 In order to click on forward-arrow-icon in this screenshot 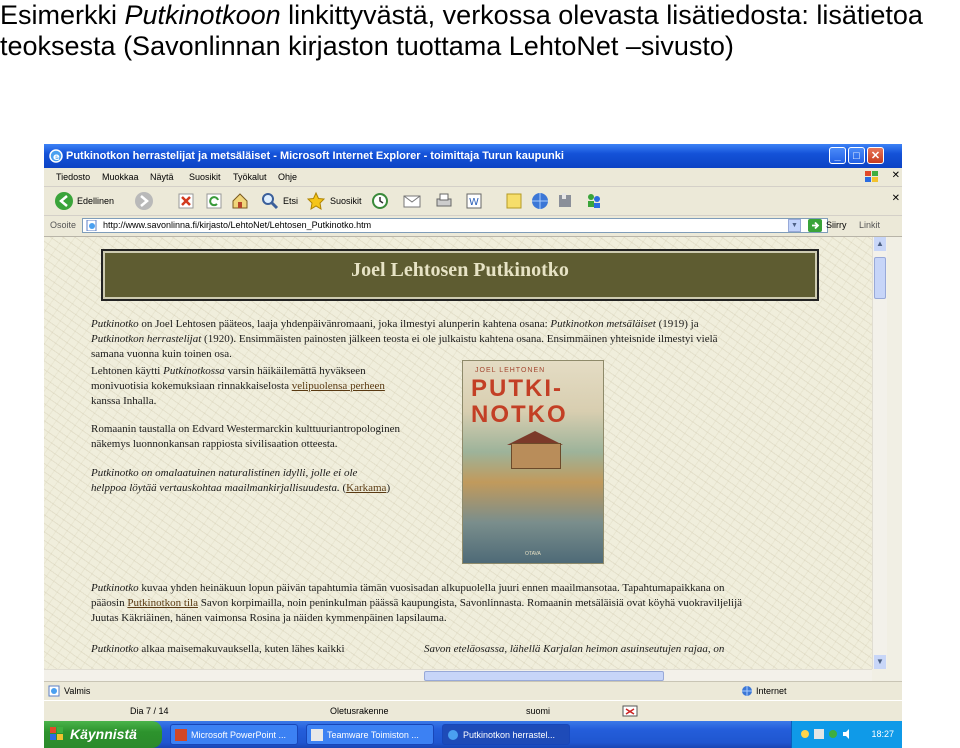, I will do `click(144, 201)`.